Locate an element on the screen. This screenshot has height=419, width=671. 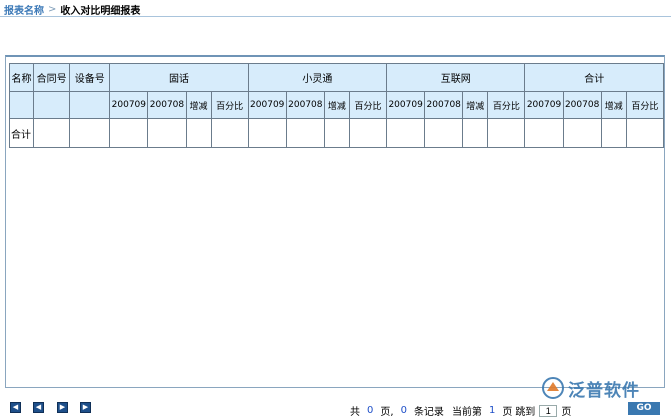
pager-jump-label: 跳到 is located at coordinates (525, 412).